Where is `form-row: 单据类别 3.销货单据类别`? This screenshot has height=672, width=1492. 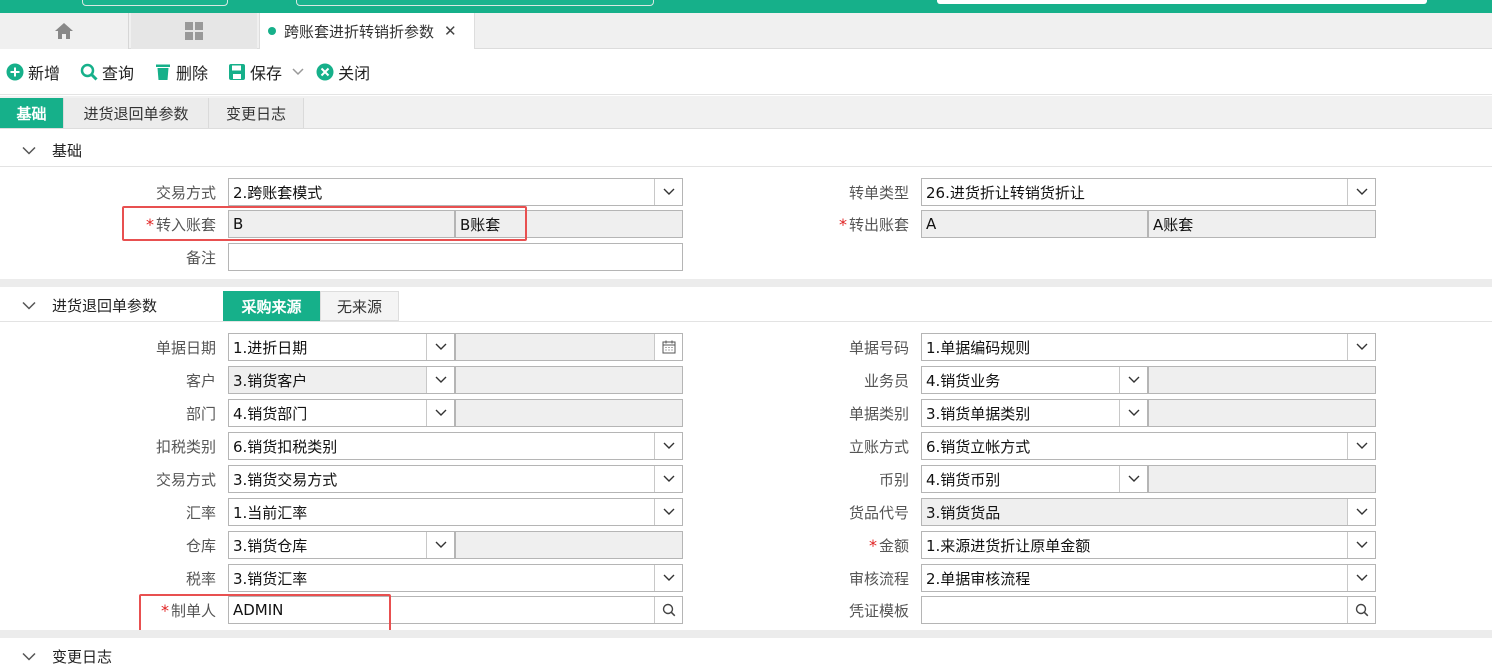 form-row: 单据类别 3.销货单据类别 is located at coordinates (1043, 413).